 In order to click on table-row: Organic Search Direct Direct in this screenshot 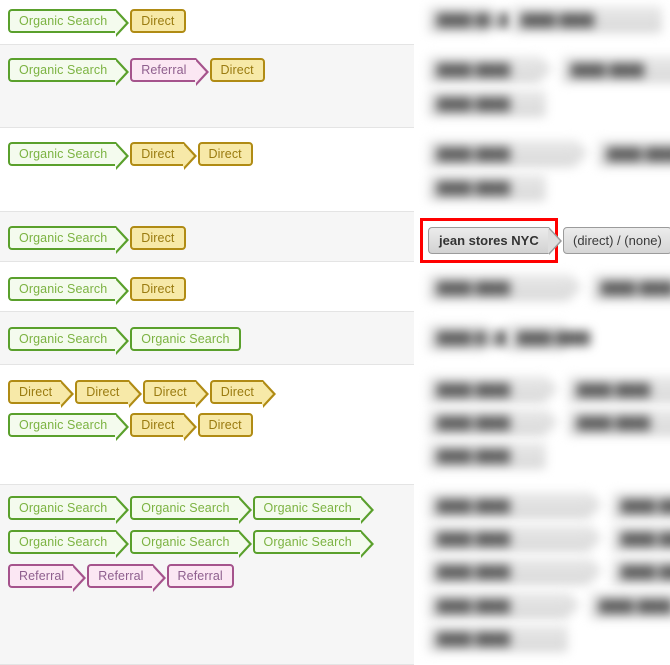, I will do `click(207, 170)`.